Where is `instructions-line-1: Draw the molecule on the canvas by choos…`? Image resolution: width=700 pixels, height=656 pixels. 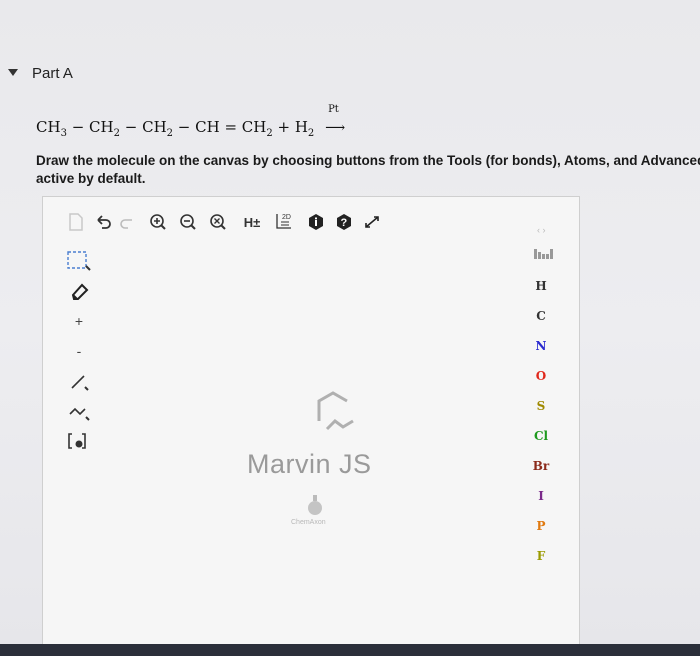
instructions-line-1: Draw the molecule on the canvas by choos… is located at coordinates (368, 160).